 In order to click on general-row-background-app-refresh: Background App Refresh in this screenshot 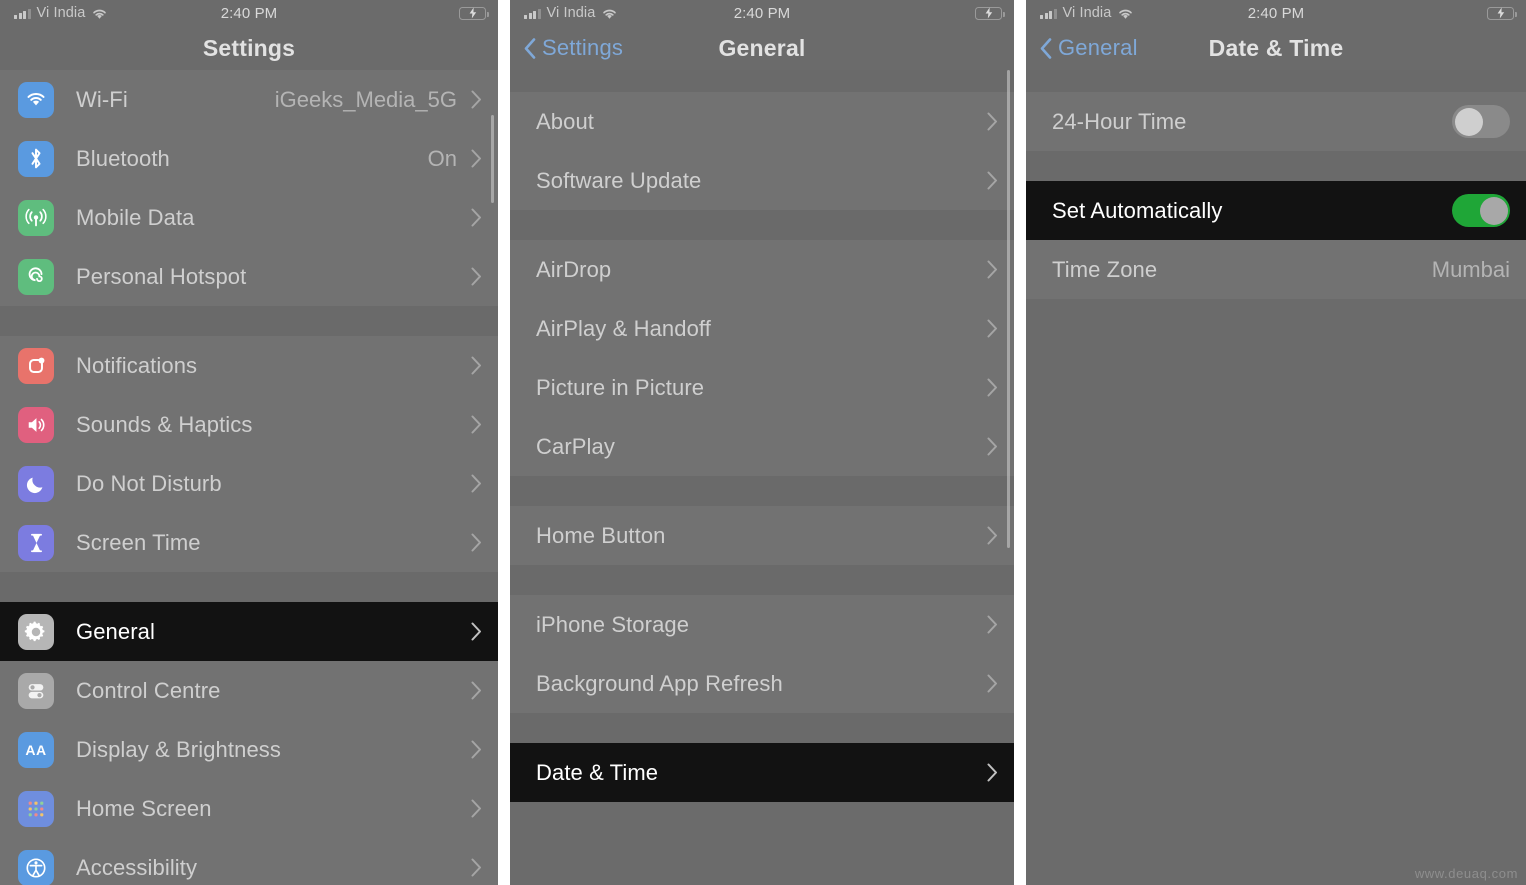, I will do `click(762, 683)`.